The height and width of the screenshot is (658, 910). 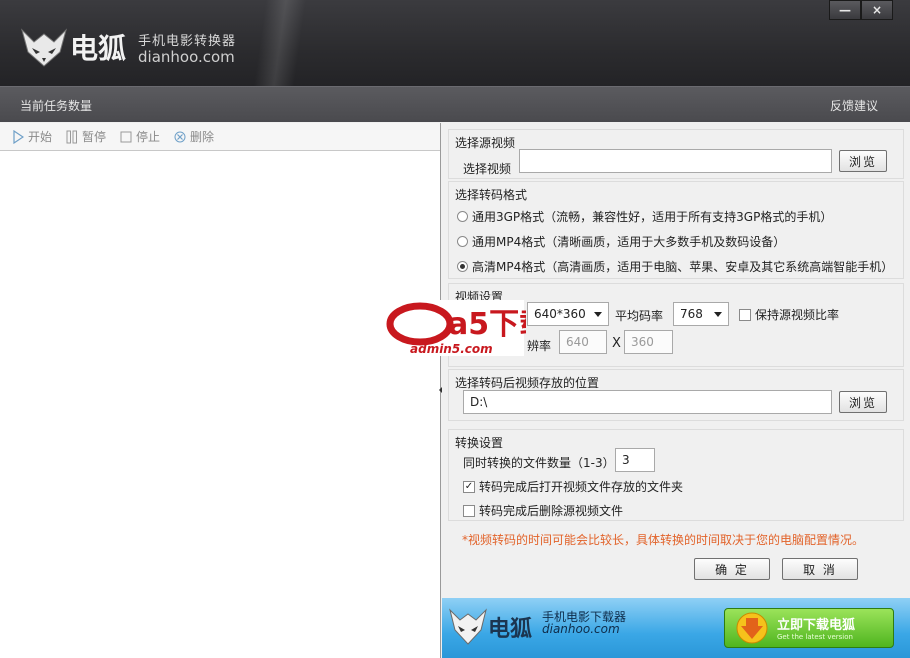 I want to click on format-option-3gp: 通用3GP格式（流畅，兼容性好，适用于所有支持3GP格式的手机）, so click(x=644, y=216).